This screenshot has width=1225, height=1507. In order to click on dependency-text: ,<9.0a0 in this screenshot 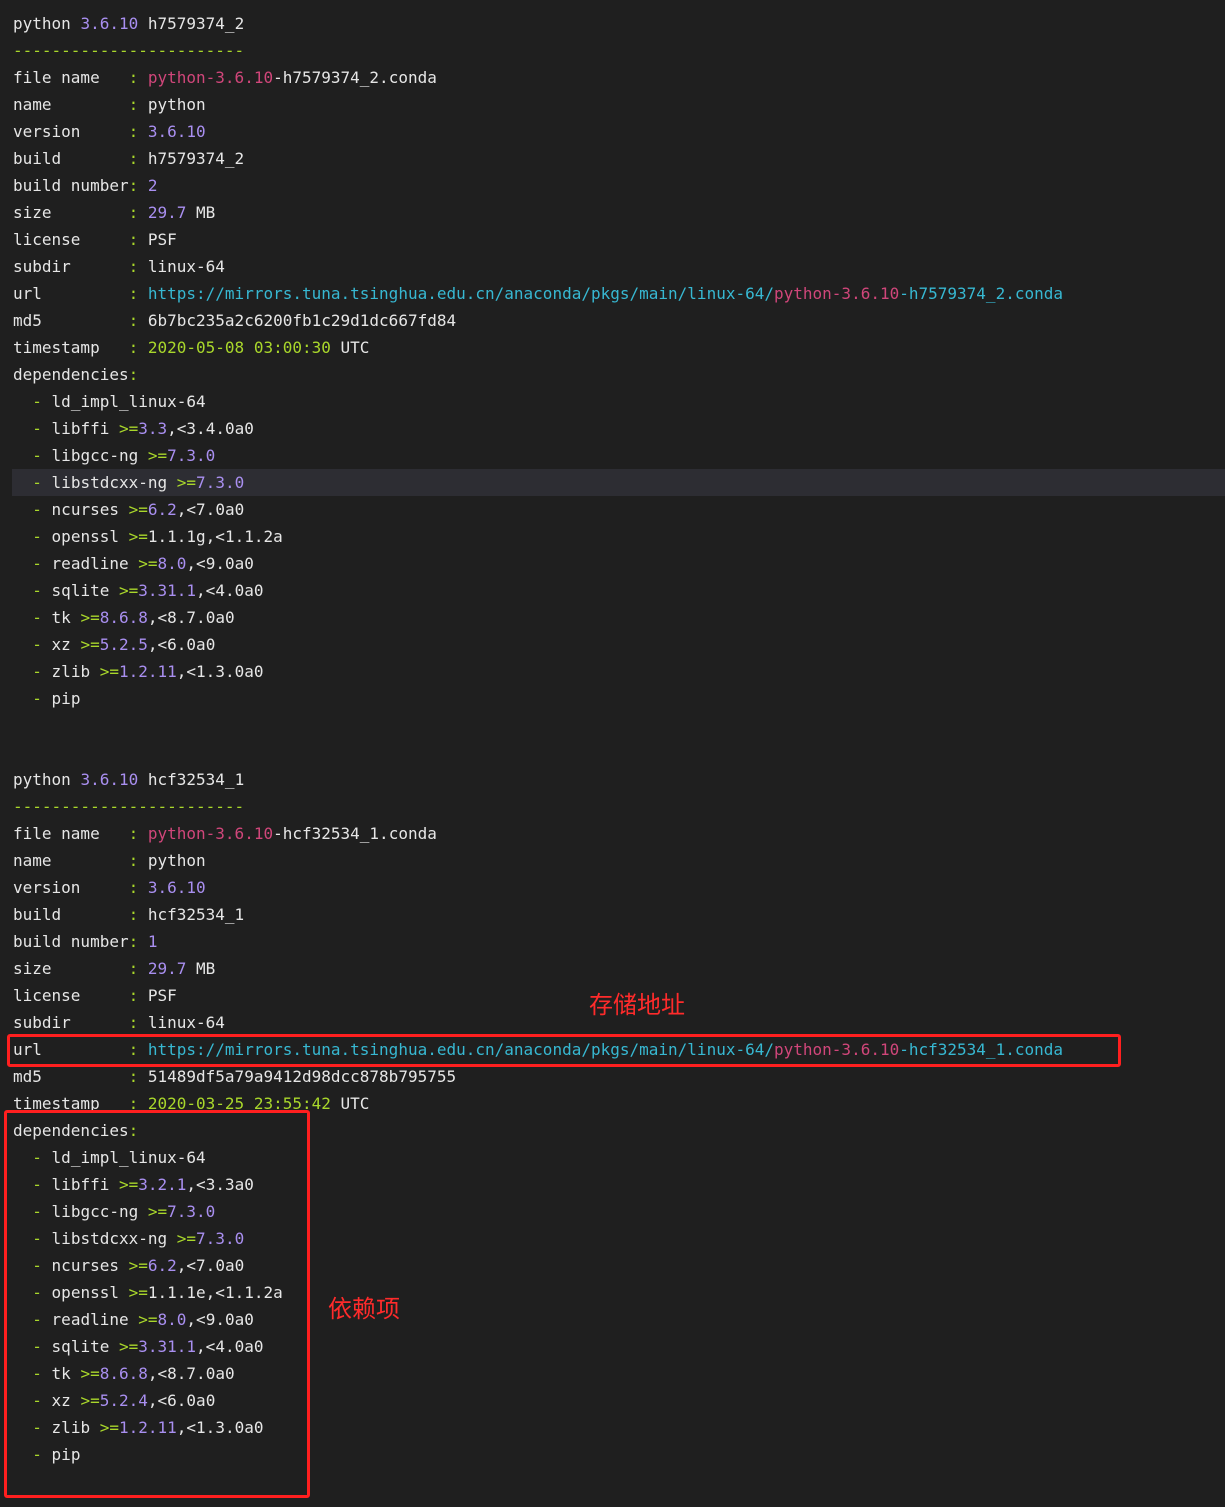, I will do `click(220, 563)`.